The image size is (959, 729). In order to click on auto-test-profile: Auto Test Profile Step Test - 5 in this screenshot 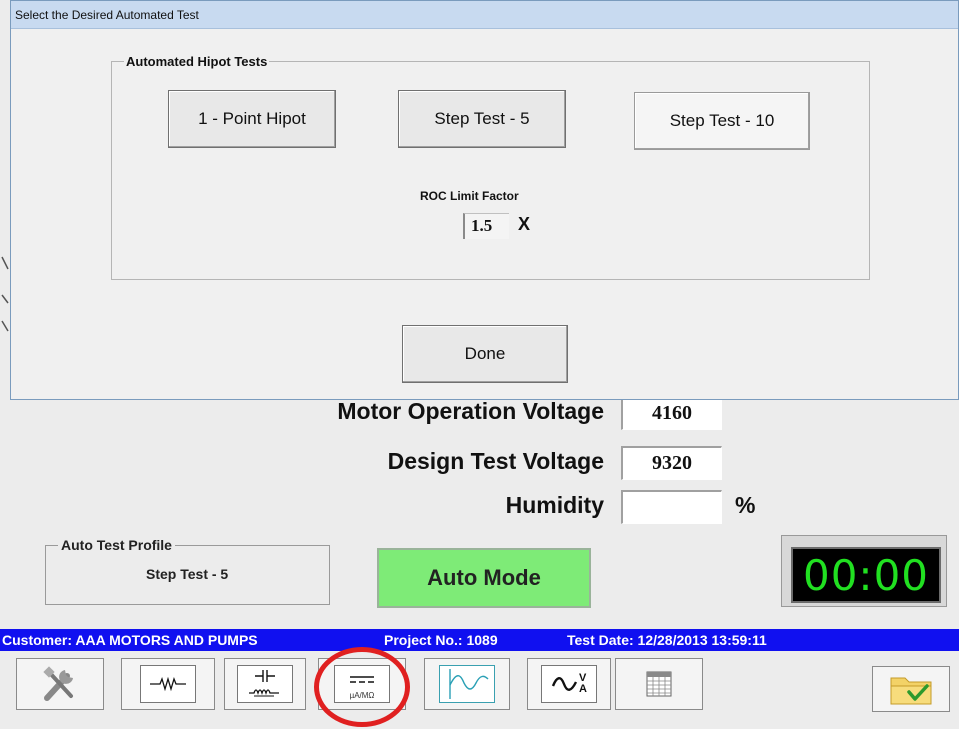, I will do `click(187, 571)`.